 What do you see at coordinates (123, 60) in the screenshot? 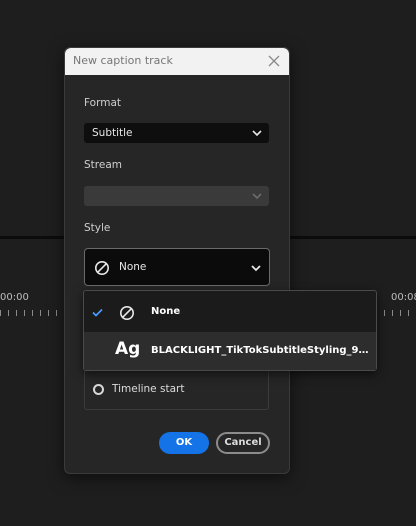
I see `dialog-title: New caption track` at bounding box center [123, 60].